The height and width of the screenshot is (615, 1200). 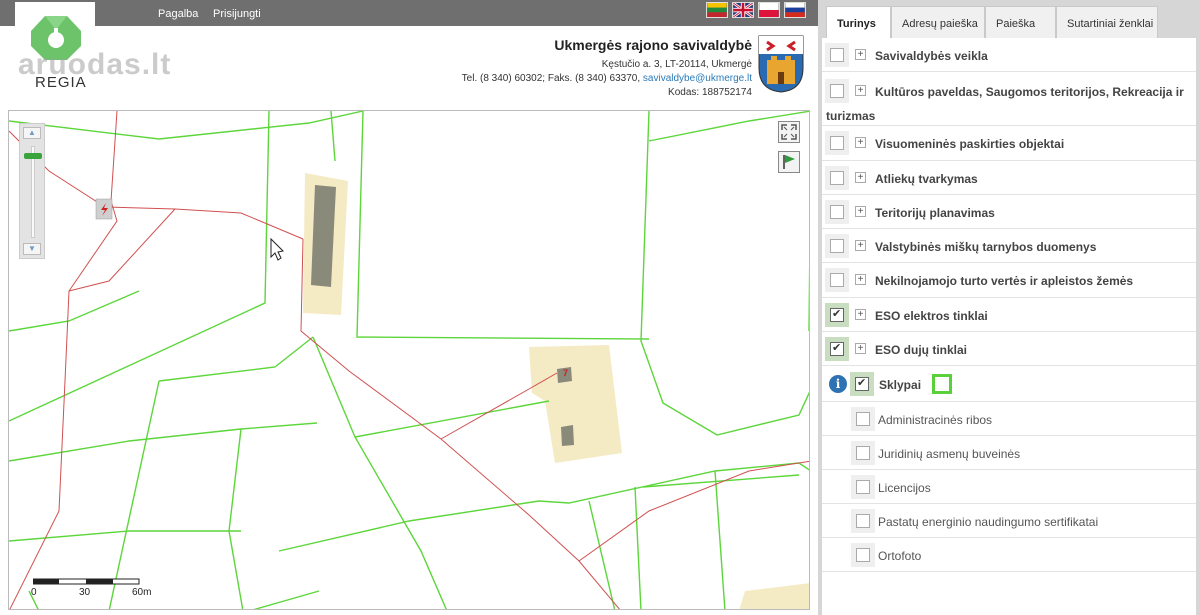 What do you see at coordinates (949, 454) in the screenshot?
I see `sublayer-label: Juridinių asmenų buveinės` at bounding box center [949, 454].